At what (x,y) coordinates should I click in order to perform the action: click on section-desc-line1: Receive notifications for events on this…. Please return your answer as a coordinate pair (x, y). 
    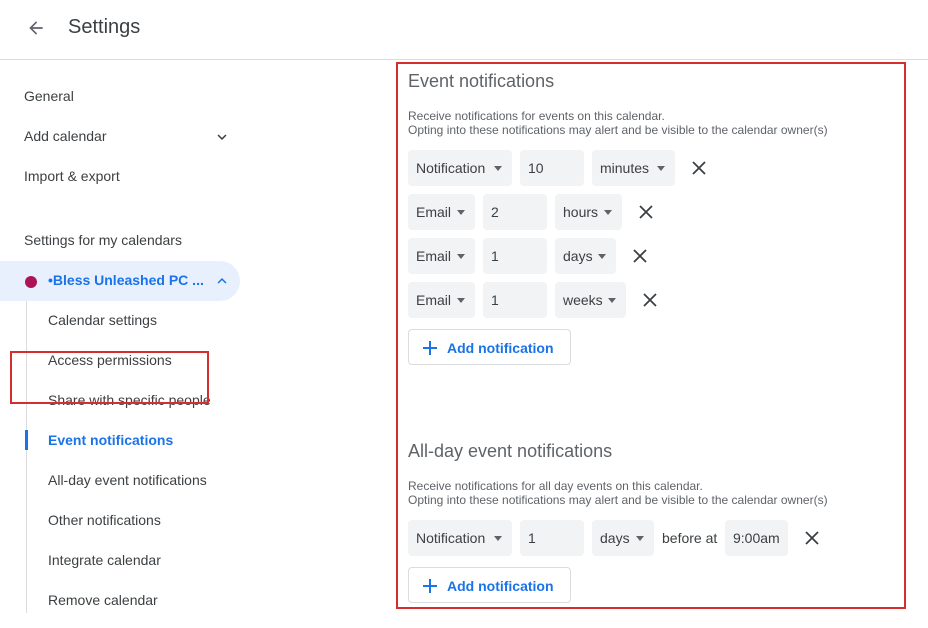
    Looking at the image, I should click on (536, 116).